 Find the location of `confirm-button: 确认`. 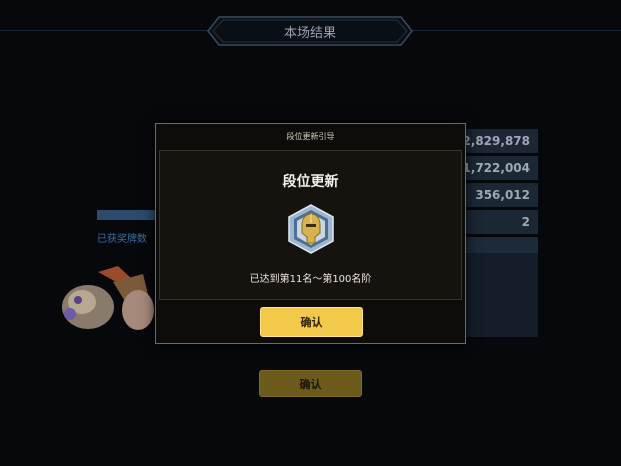

confirm-button: 确认 is located at coordinates (311, 322).